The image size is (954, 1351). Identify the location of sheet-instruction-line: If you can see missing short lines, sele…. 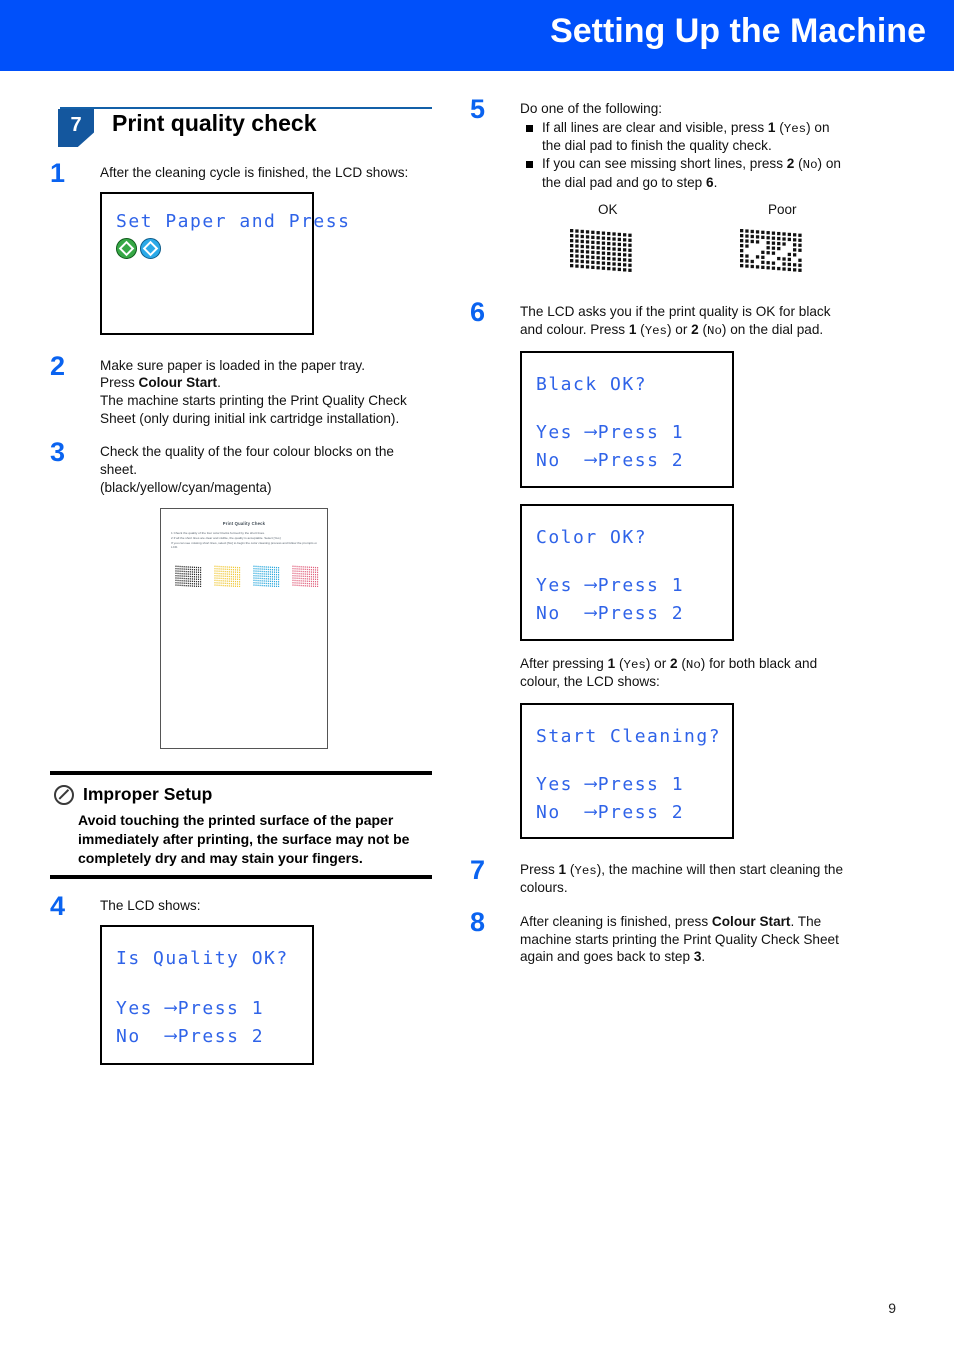
(244, 542).